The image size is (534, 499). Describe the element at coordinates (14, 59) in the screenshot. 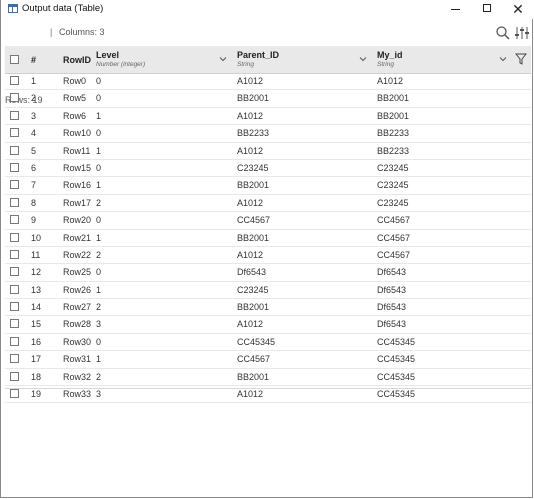

I see `select-all-checkbox` at that location.